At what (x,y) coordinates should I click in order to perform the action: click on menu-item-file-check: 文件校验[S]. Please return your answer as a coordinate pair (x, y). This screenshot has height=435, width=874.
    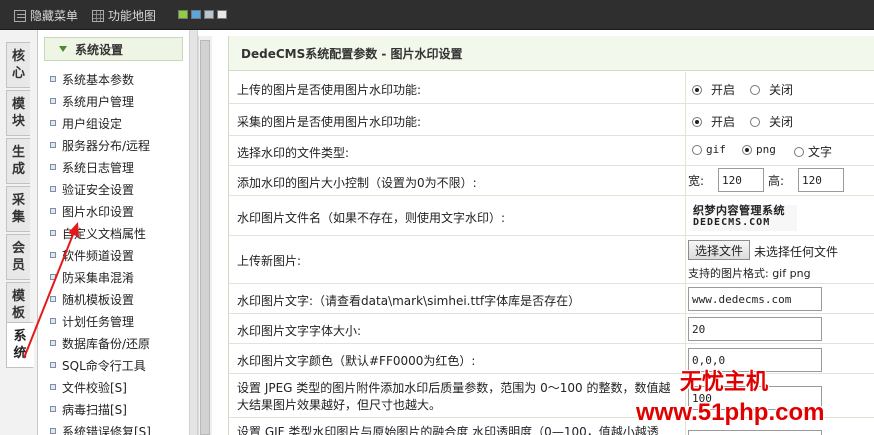
    Looking at the image, I should click on (88, 387).